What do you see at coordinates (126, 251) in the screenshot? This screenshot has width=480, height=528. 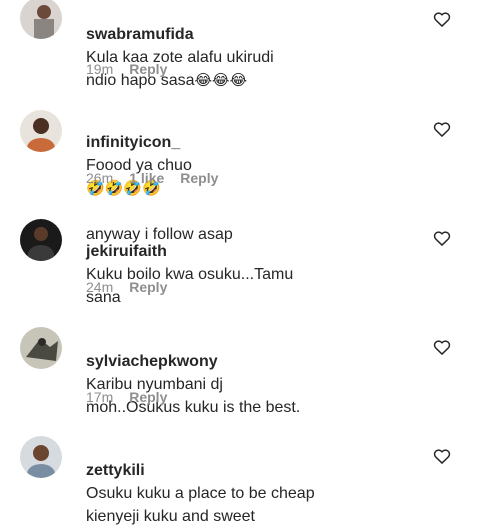 I see `comment-username: jekiruifaith` at bounding box center [126, 251].